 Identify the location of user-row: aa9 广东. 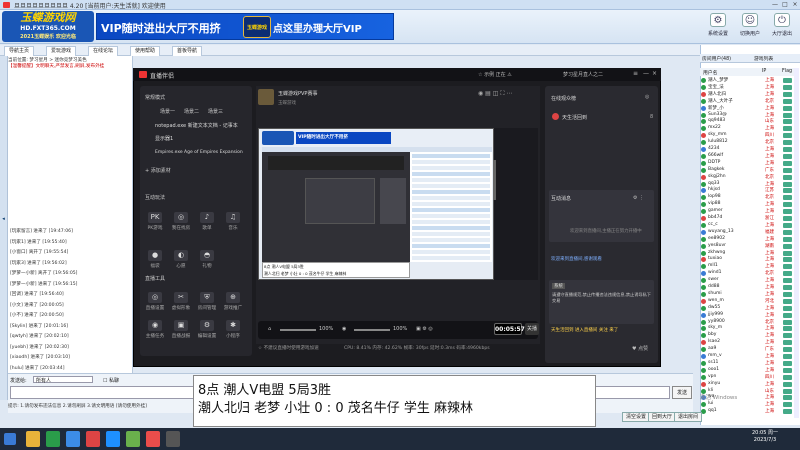
(748, 349).